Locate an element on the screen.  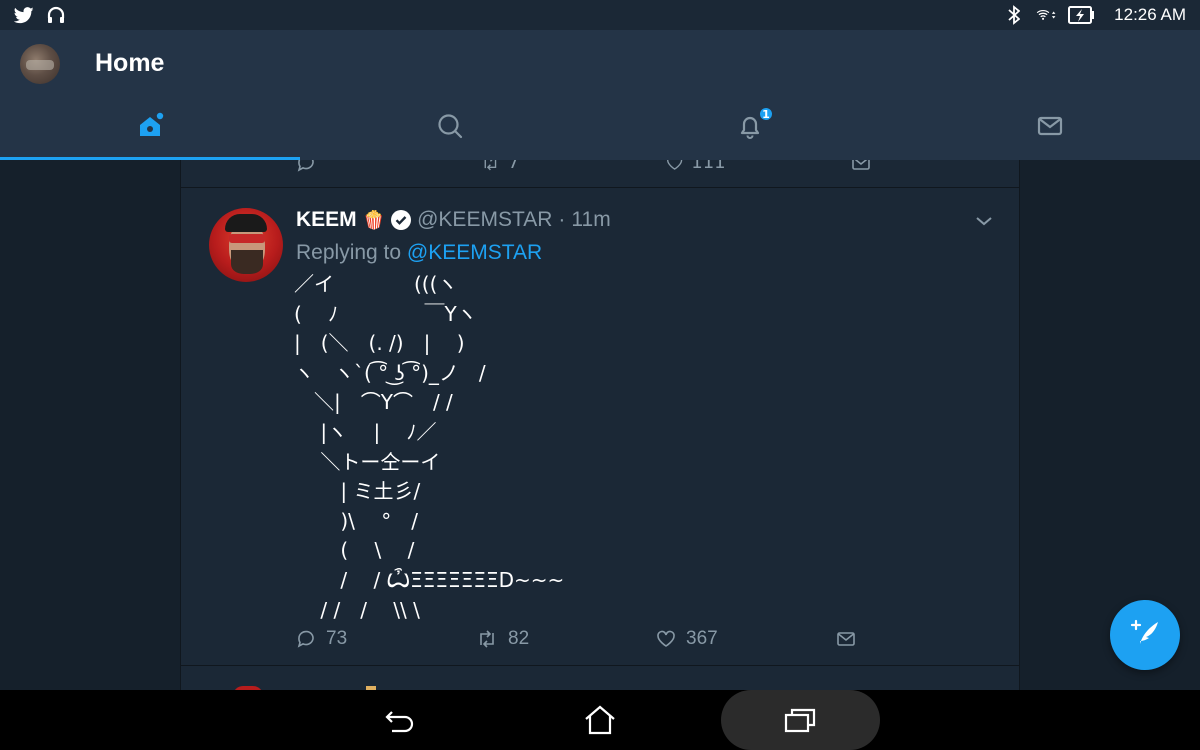
bluetooth-icon is located at coordinates (1014, 15).